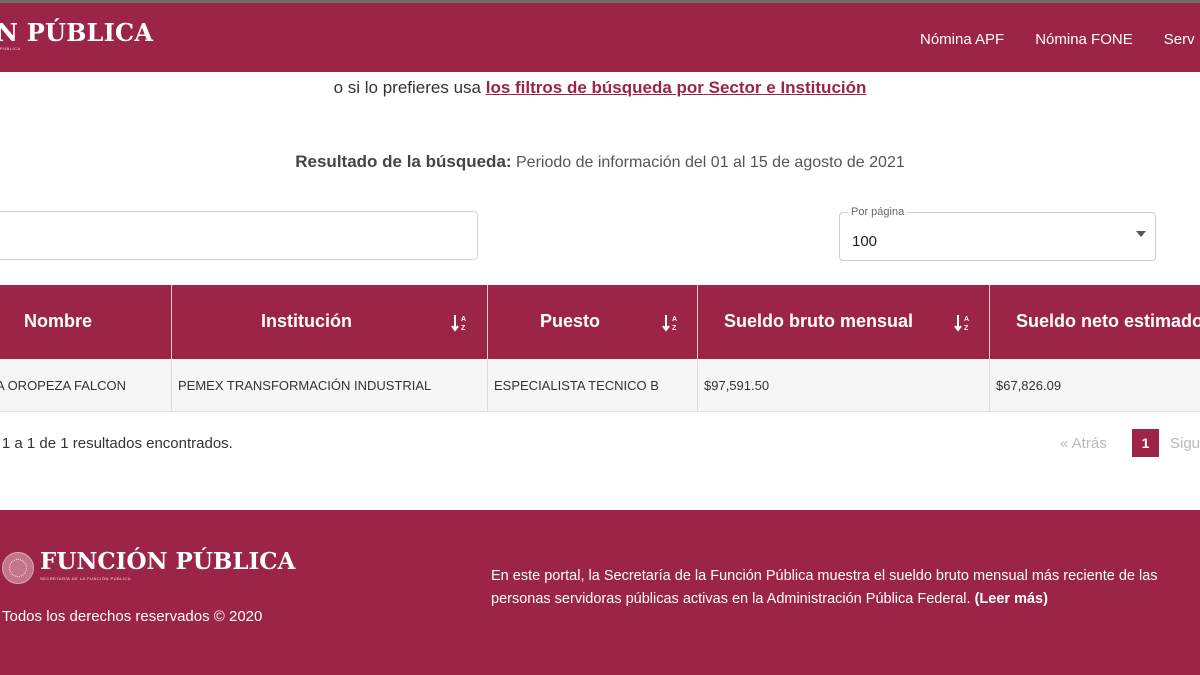 The width and height of the screenshot is (1200, 675). I want to click on column-header-label: Sueldo neto estimado, so click(1108, 321).